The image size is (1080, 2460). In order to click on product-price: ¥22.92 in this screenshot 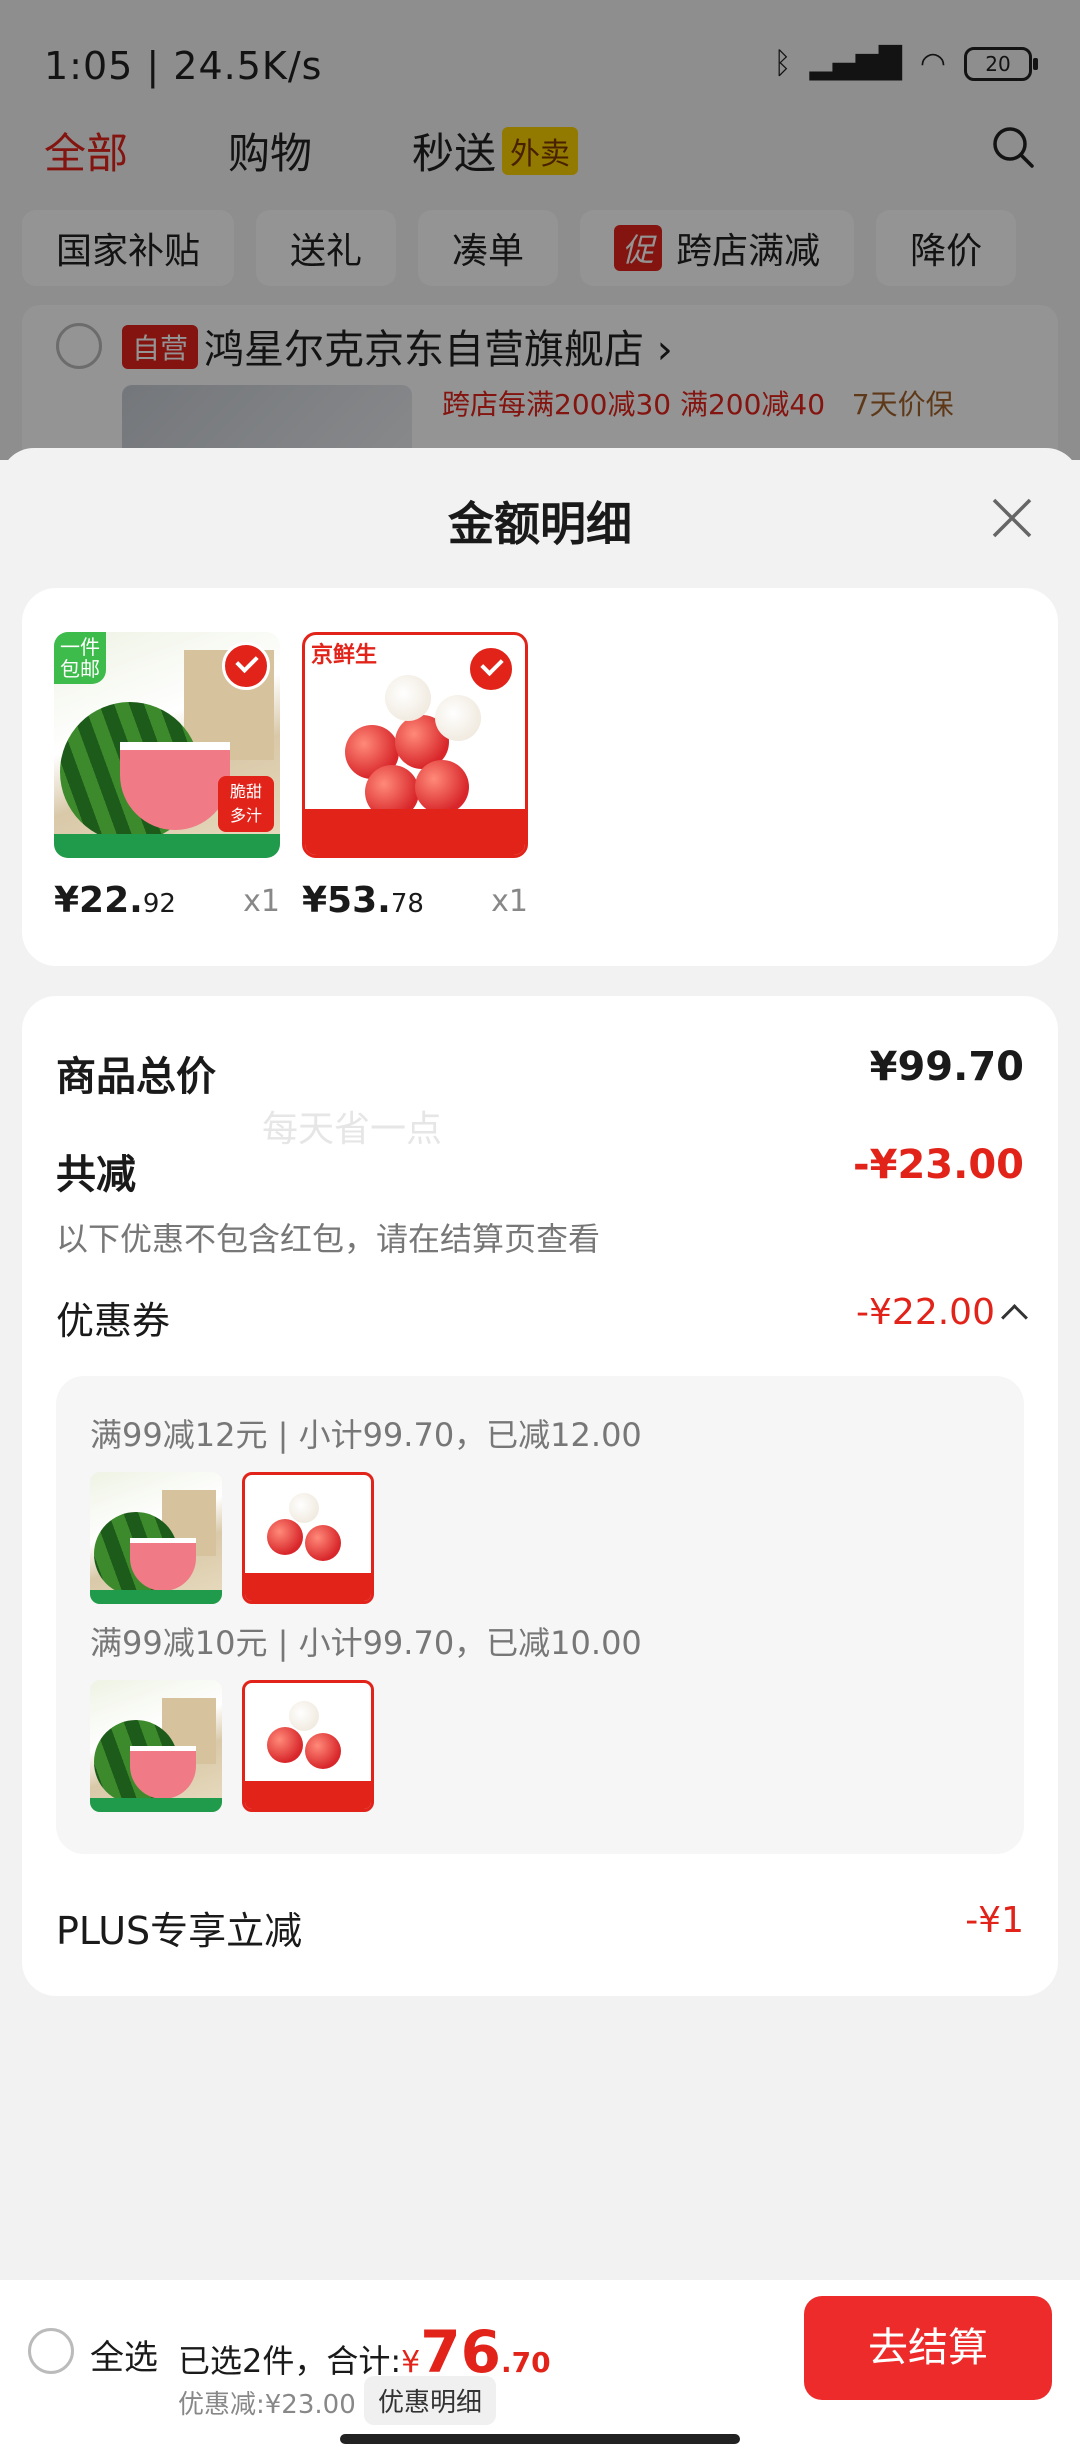, I will do `click(115, 900)`.